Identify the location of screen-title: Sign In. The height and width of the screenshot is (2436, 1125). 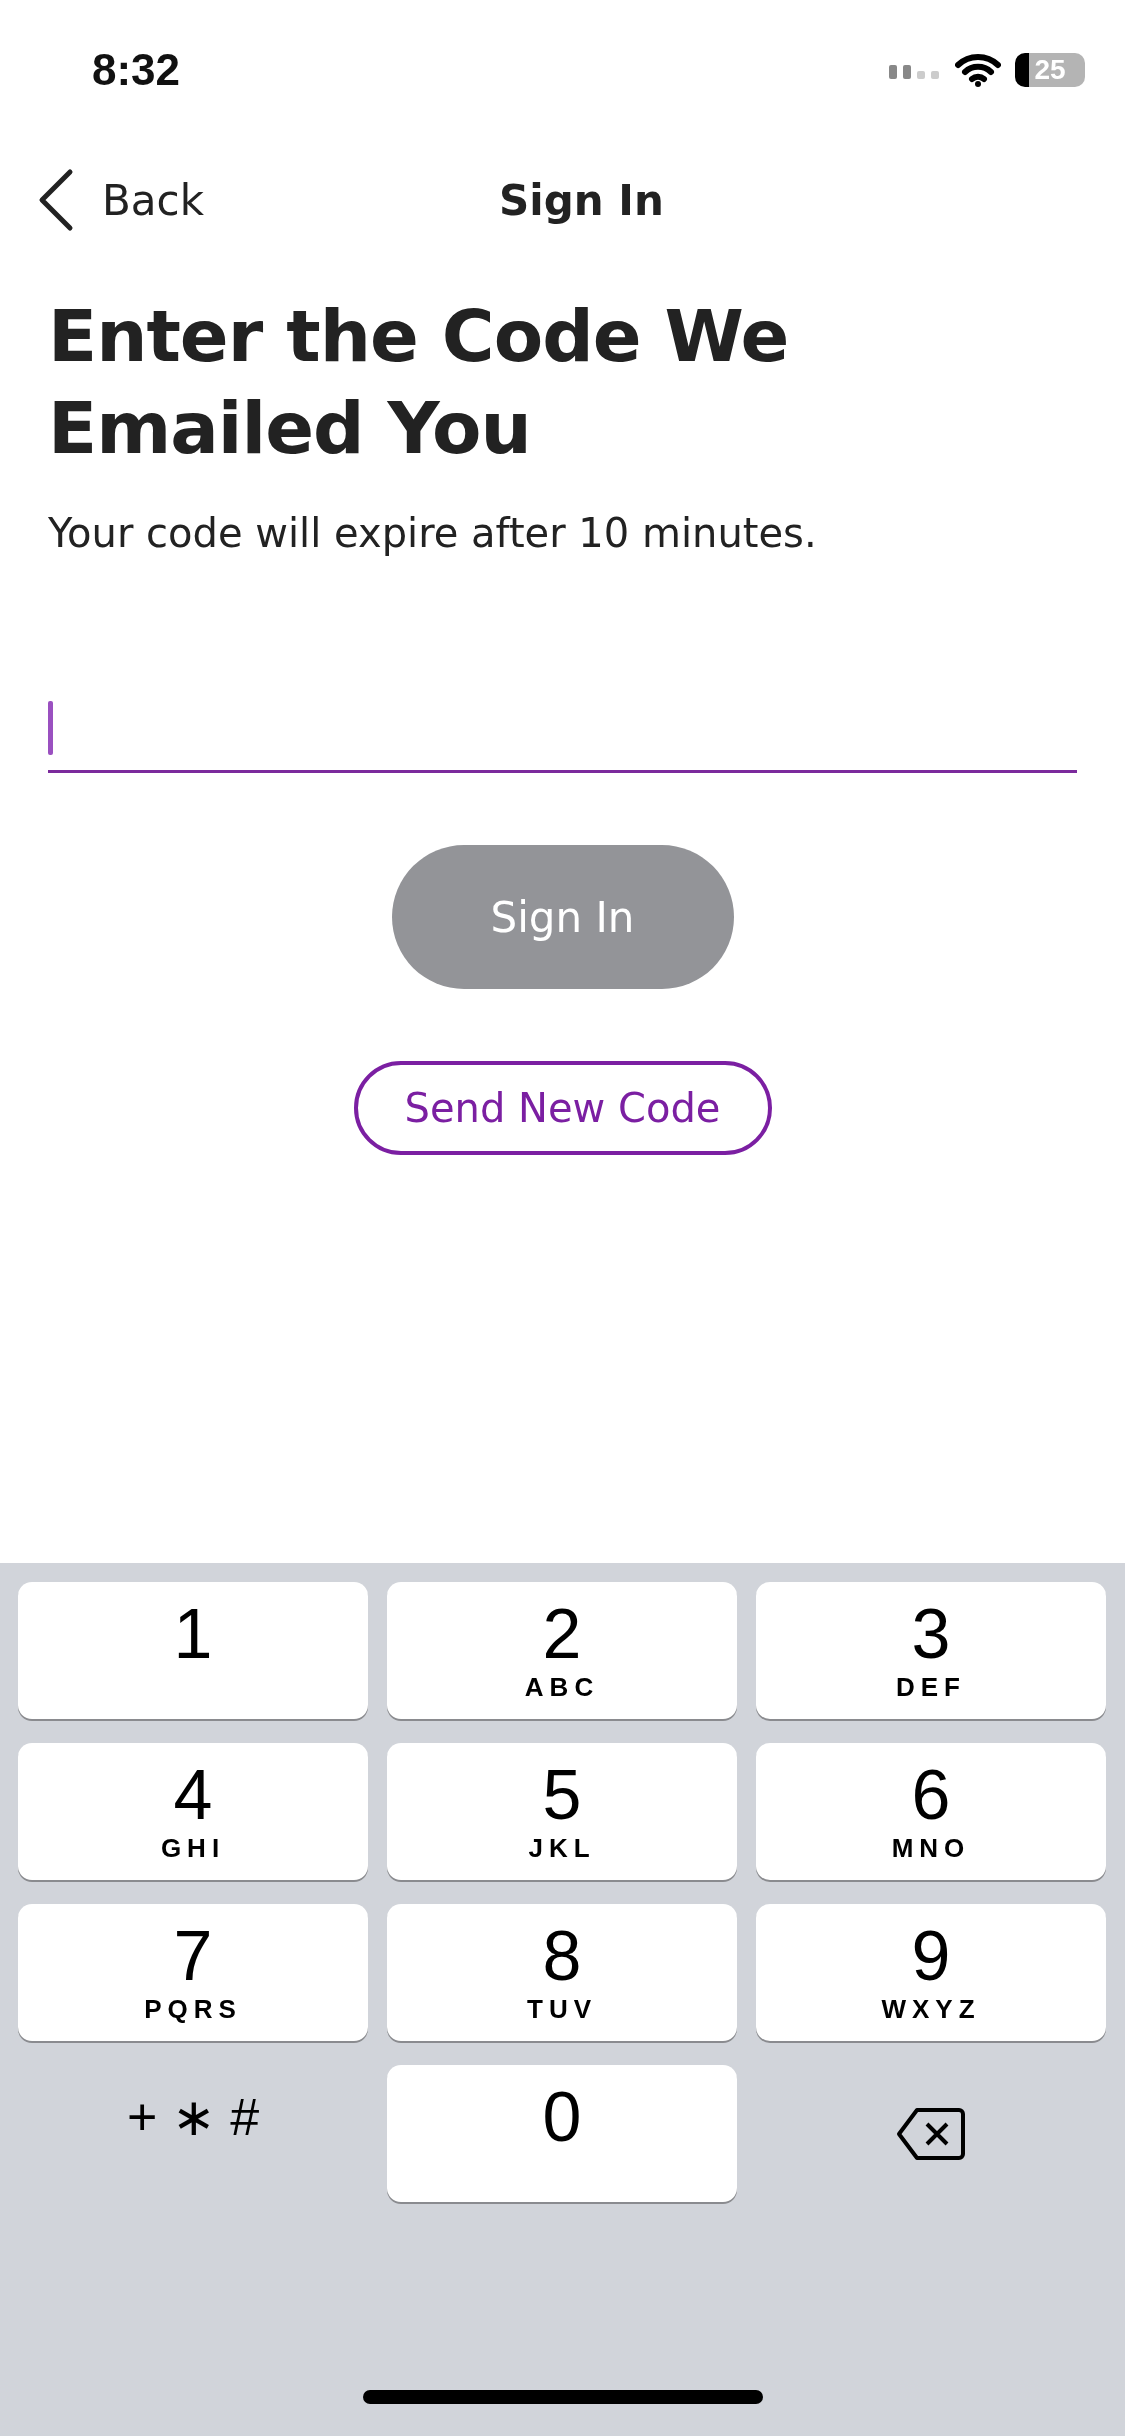
(581, 200).